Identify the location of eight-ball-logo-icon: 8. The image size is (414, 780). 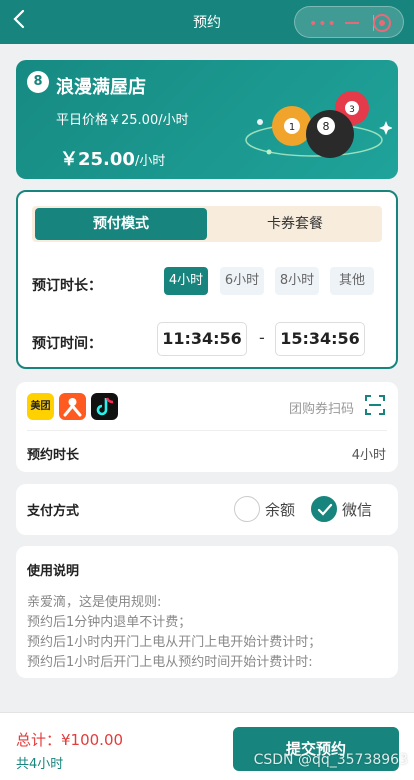
(38, 82).